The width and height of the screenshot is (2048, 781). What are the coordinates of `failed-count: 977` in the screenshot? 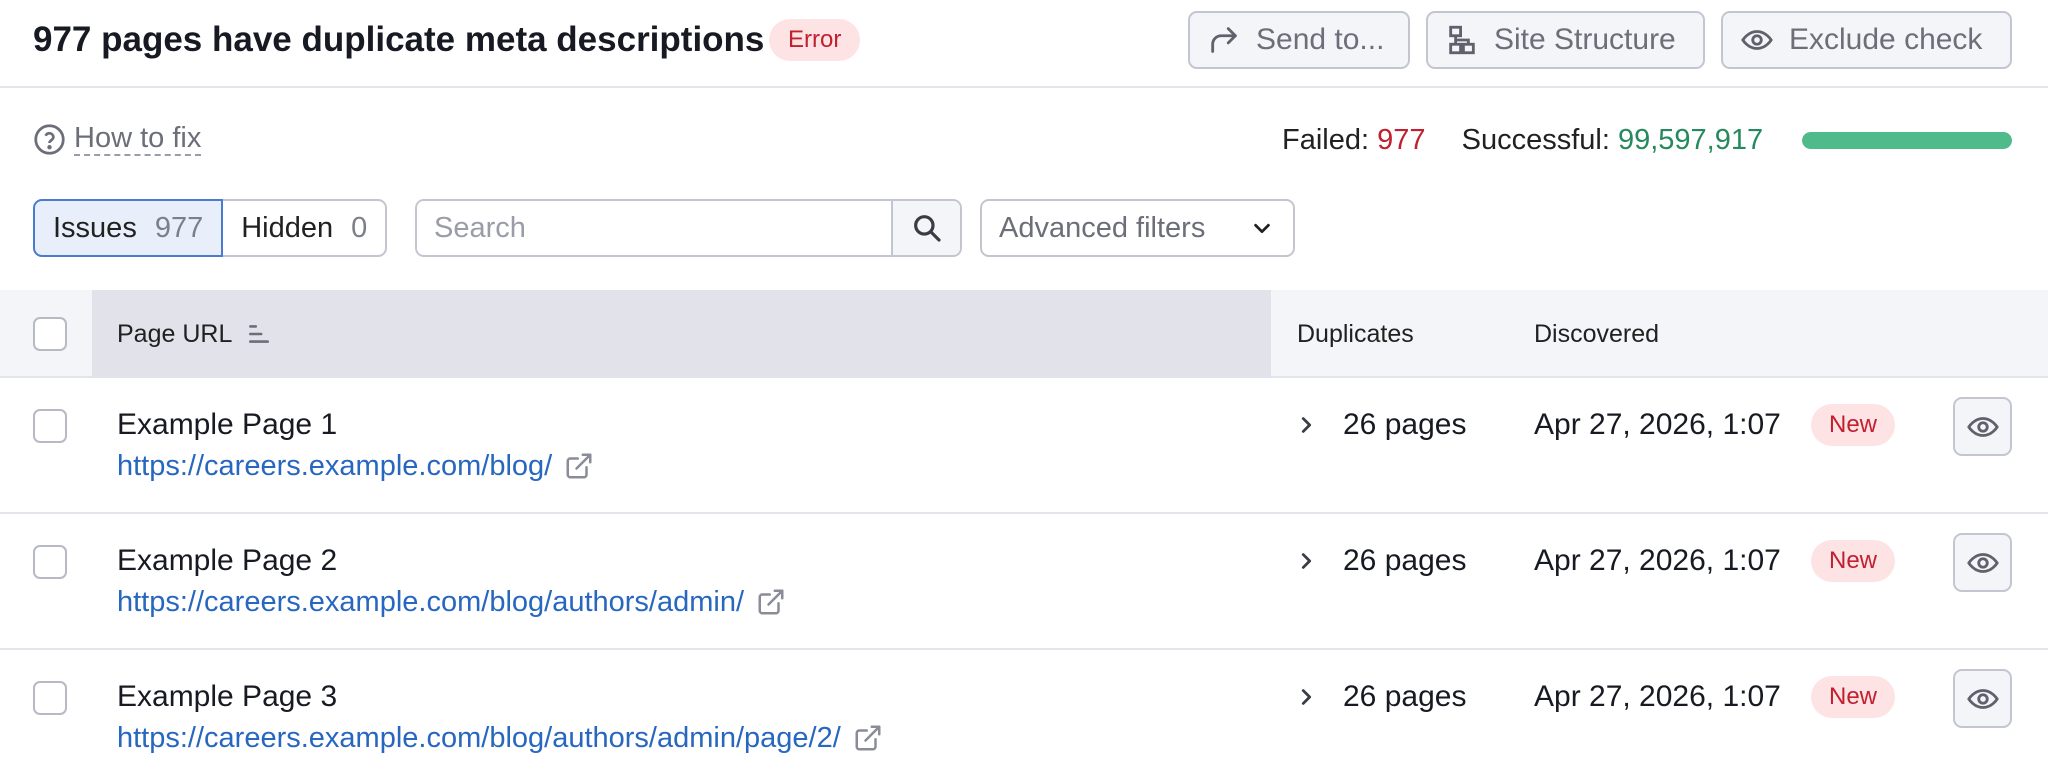 It's located at (1401, 140).